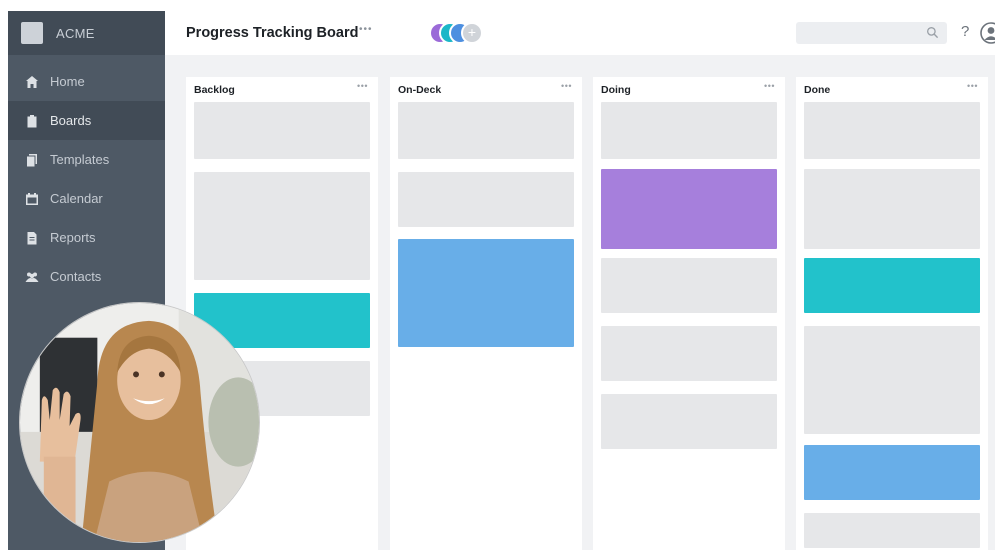 The height and width of the screenshot is (550, 995). What do you see at coordinates (32, 160) in the screenshot?
I see `templates-icon` at bounding box center [32, 160].